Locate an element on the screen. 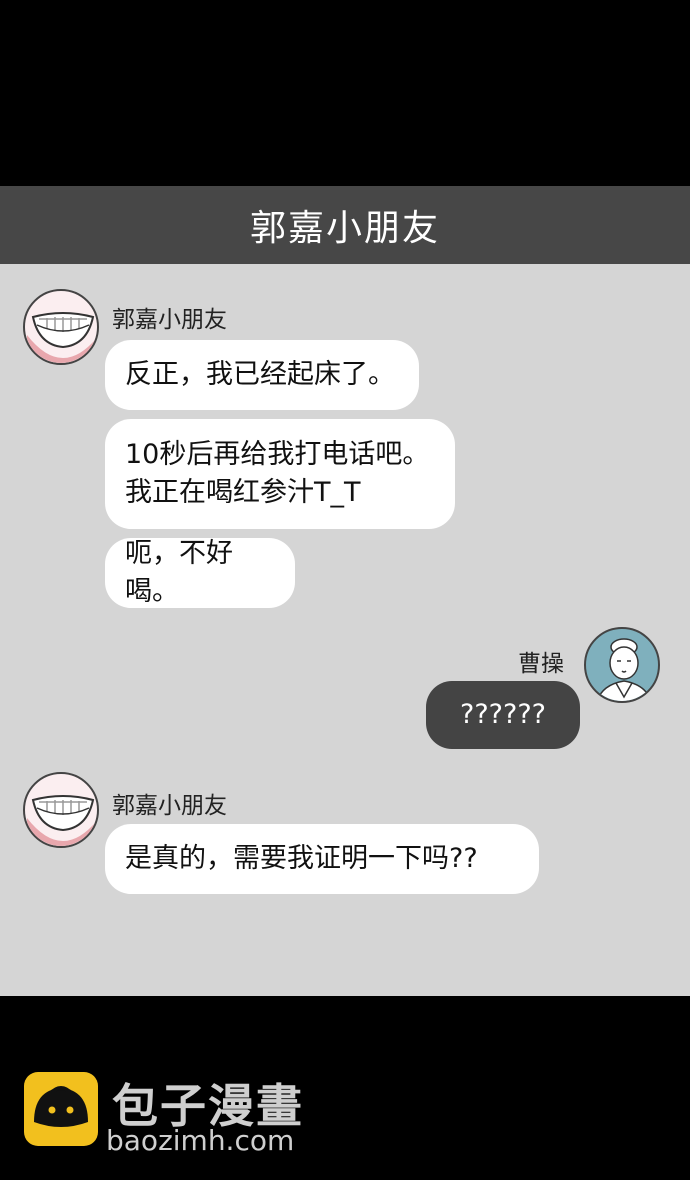 The width and height of the screenshot is (690, 1180). chat-header: 郭嘉小朋友 is located at coordinates (345, 225).